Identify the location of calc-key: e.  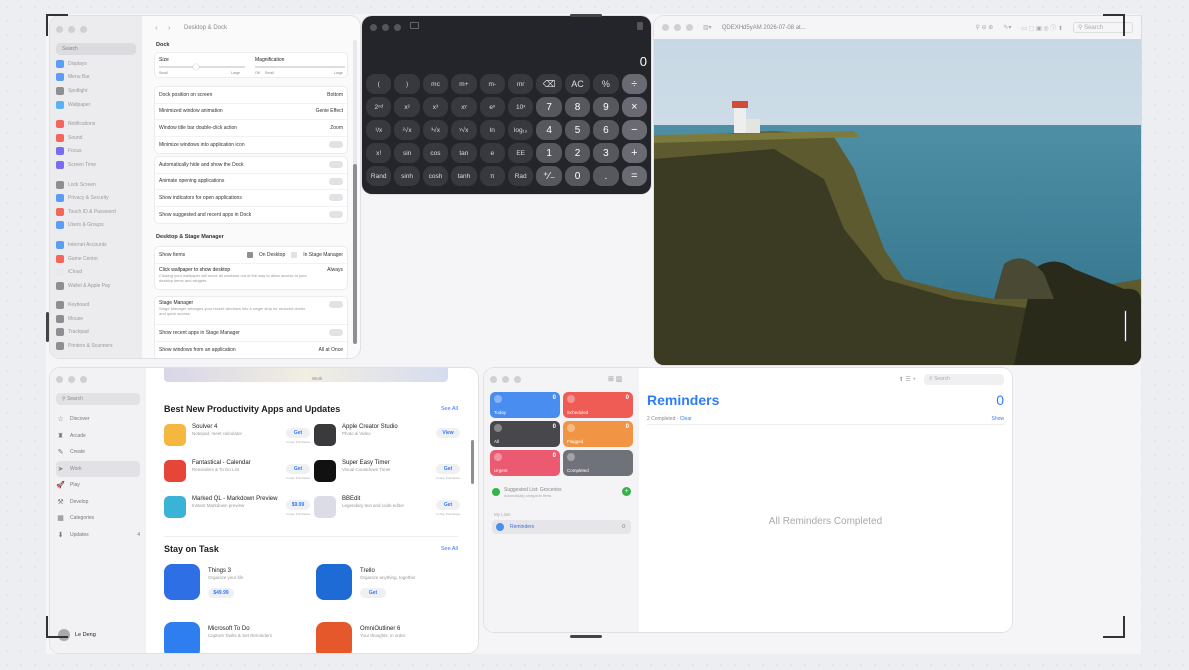
(492, 153).